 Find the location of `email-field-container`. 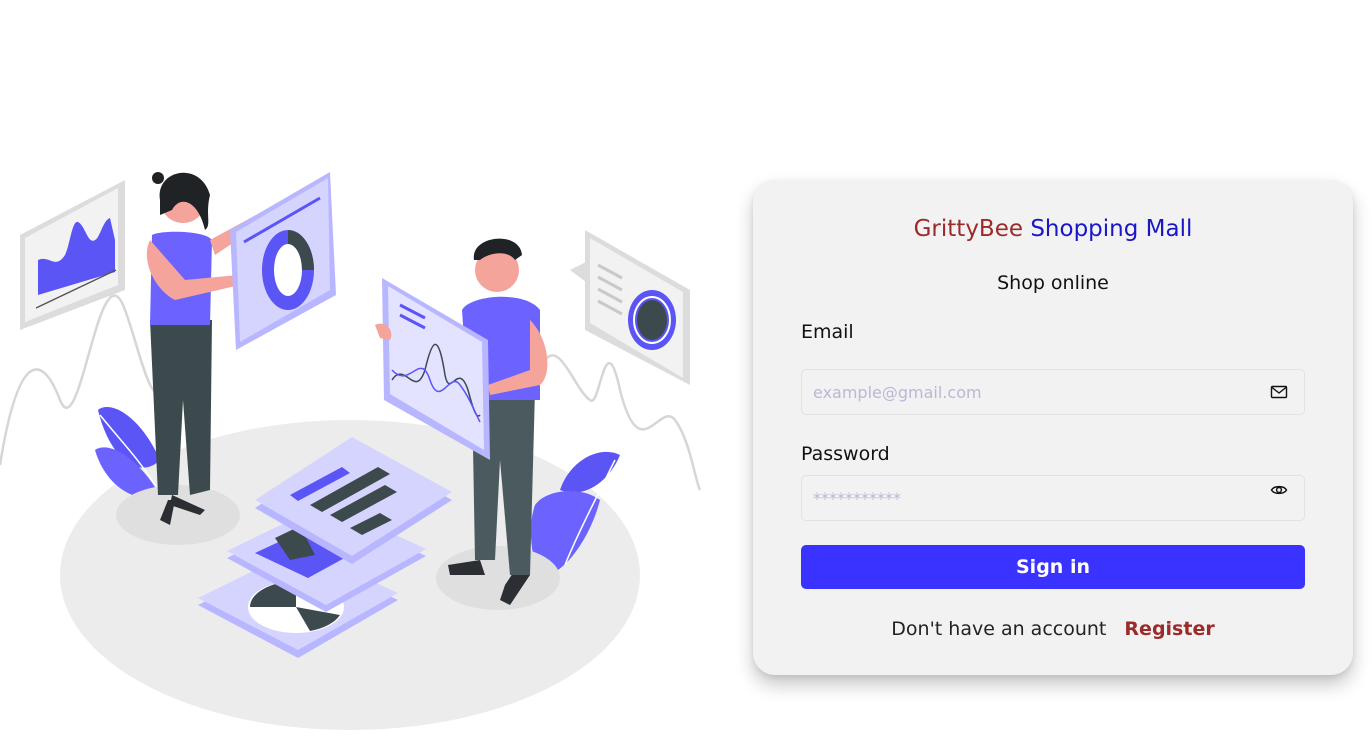

email-field-container is located at coordinates (1053, 392).